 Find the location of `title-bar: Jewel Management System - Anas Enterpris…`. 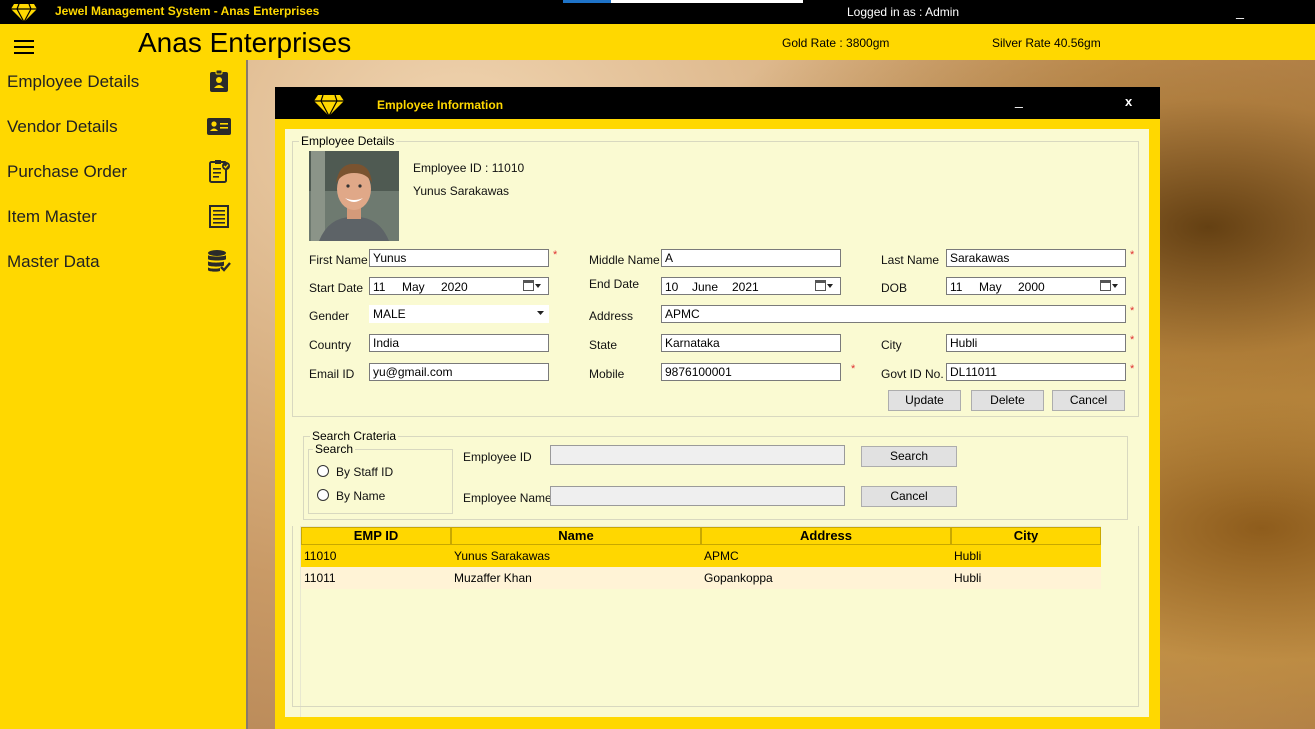

title-bar: Jewel Management System - Anas Enterpris… is located at coordinates (657, 12).